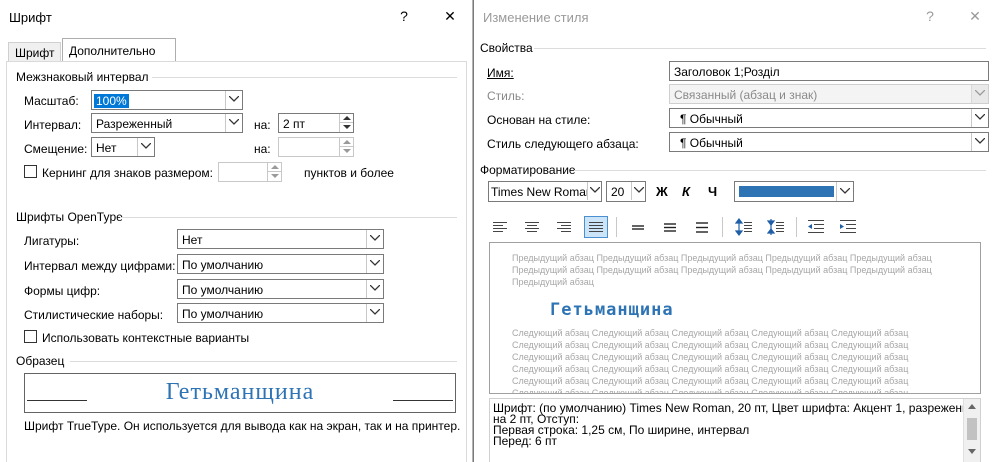 The height and width of the screenshot is (462, 992). Describe the element at coordinates (53, 125) in the screenshot. I see `spacing-label: Интервал:` at that location.